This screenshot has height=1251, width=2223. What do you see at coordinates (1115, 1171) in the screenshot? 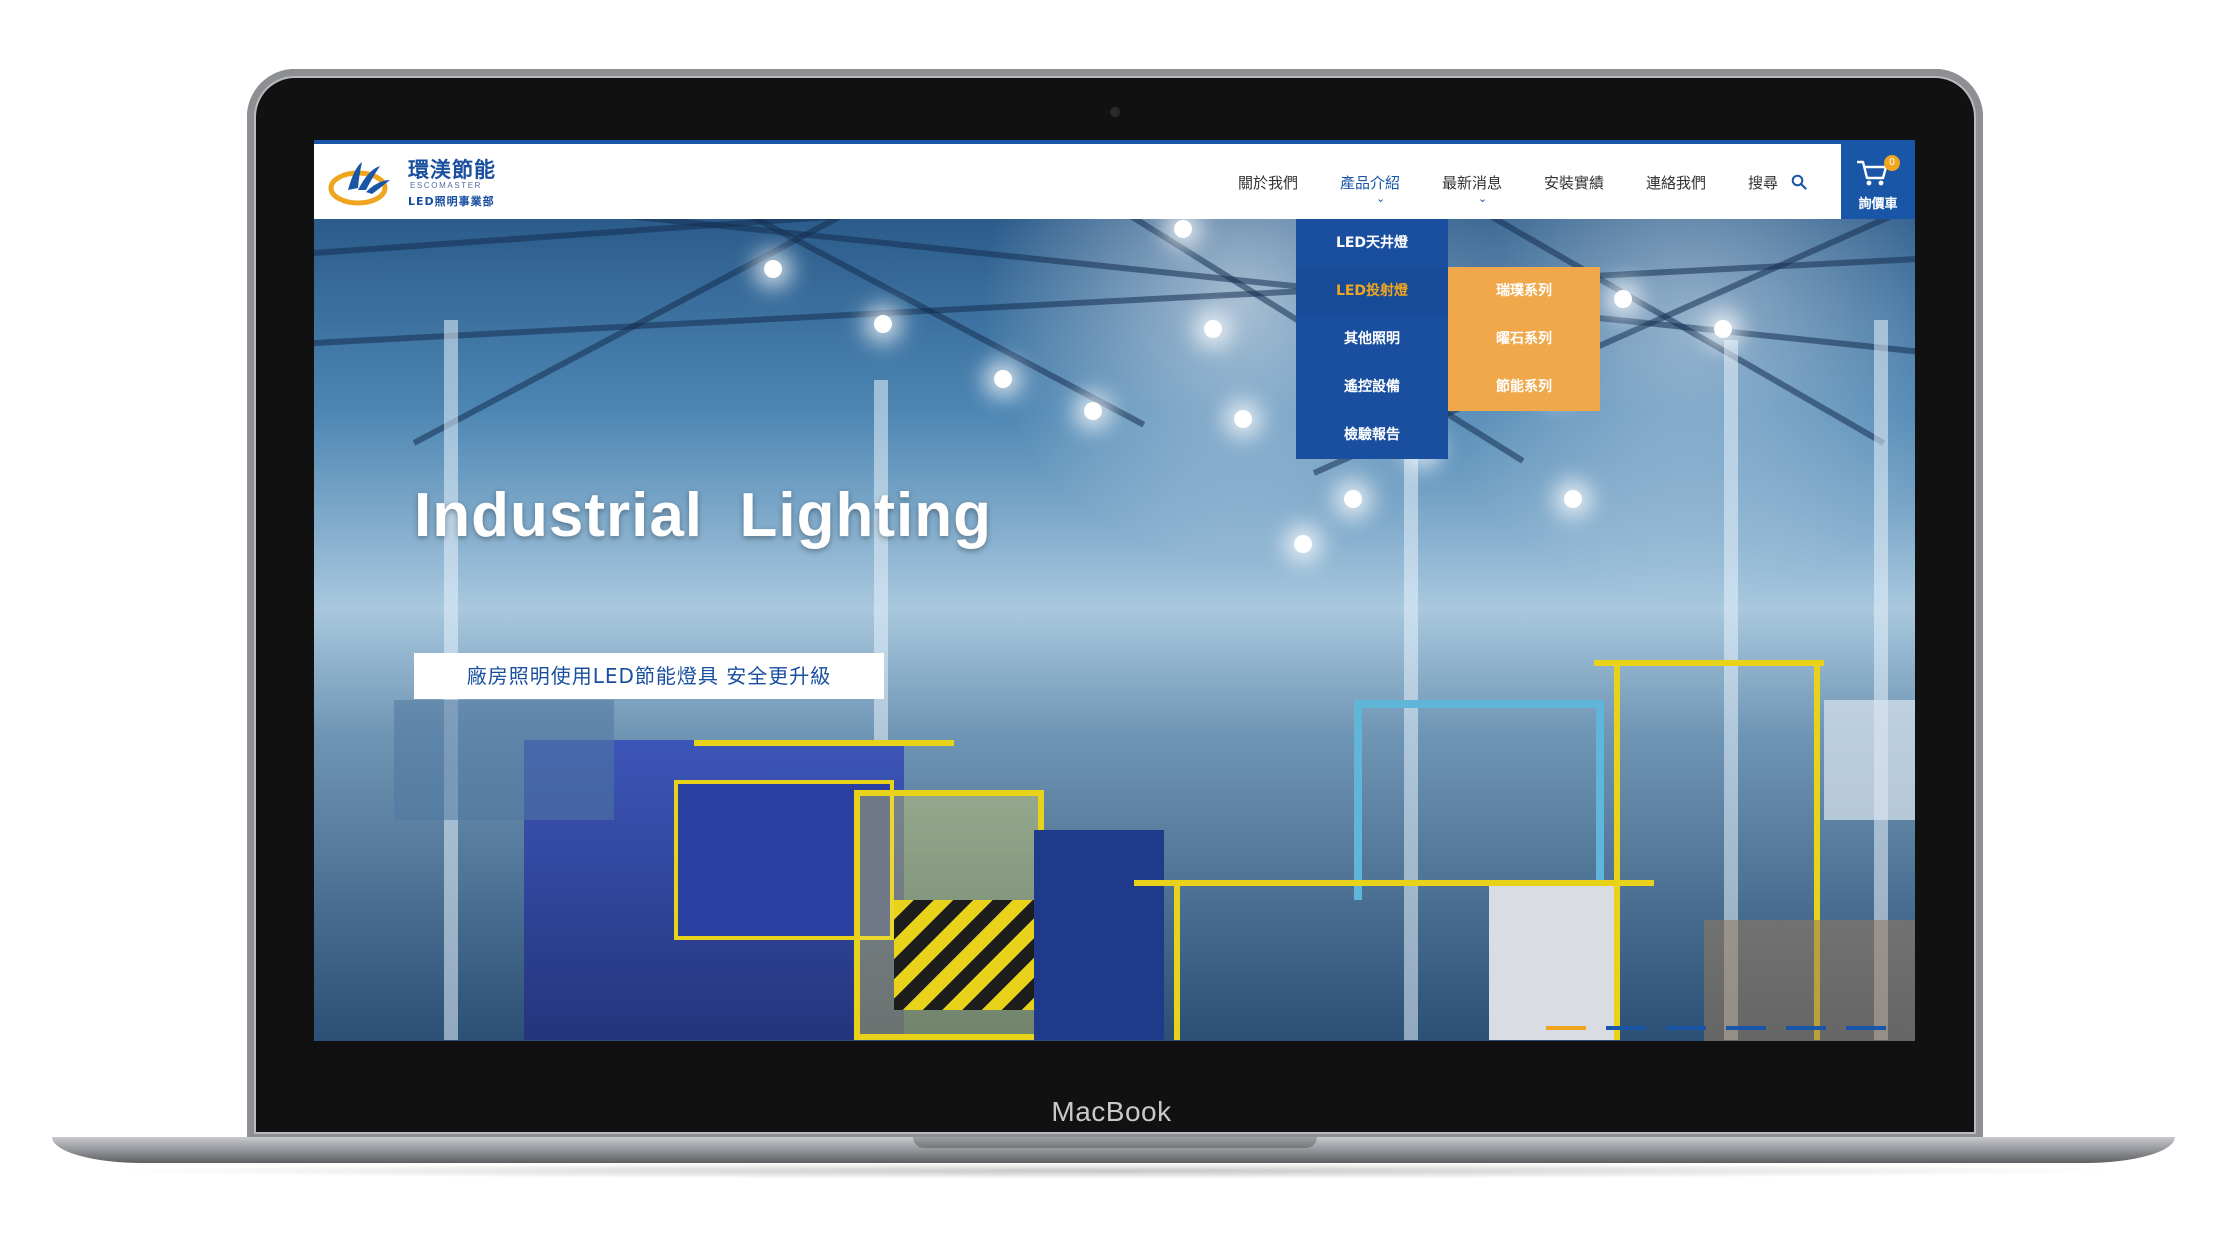
I see `laptop-shadow` at bounding box center [1115, 1171].